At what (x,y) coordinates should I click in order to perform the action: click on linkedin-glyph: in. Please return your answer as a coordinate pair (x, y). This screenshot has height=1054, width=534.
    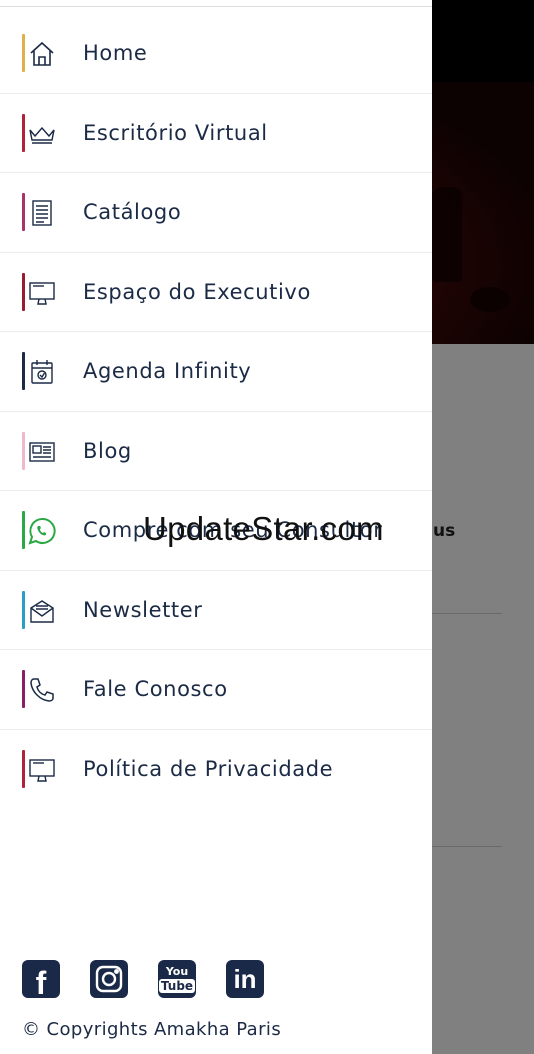
    Looking at the image, I should click on (245, 978).